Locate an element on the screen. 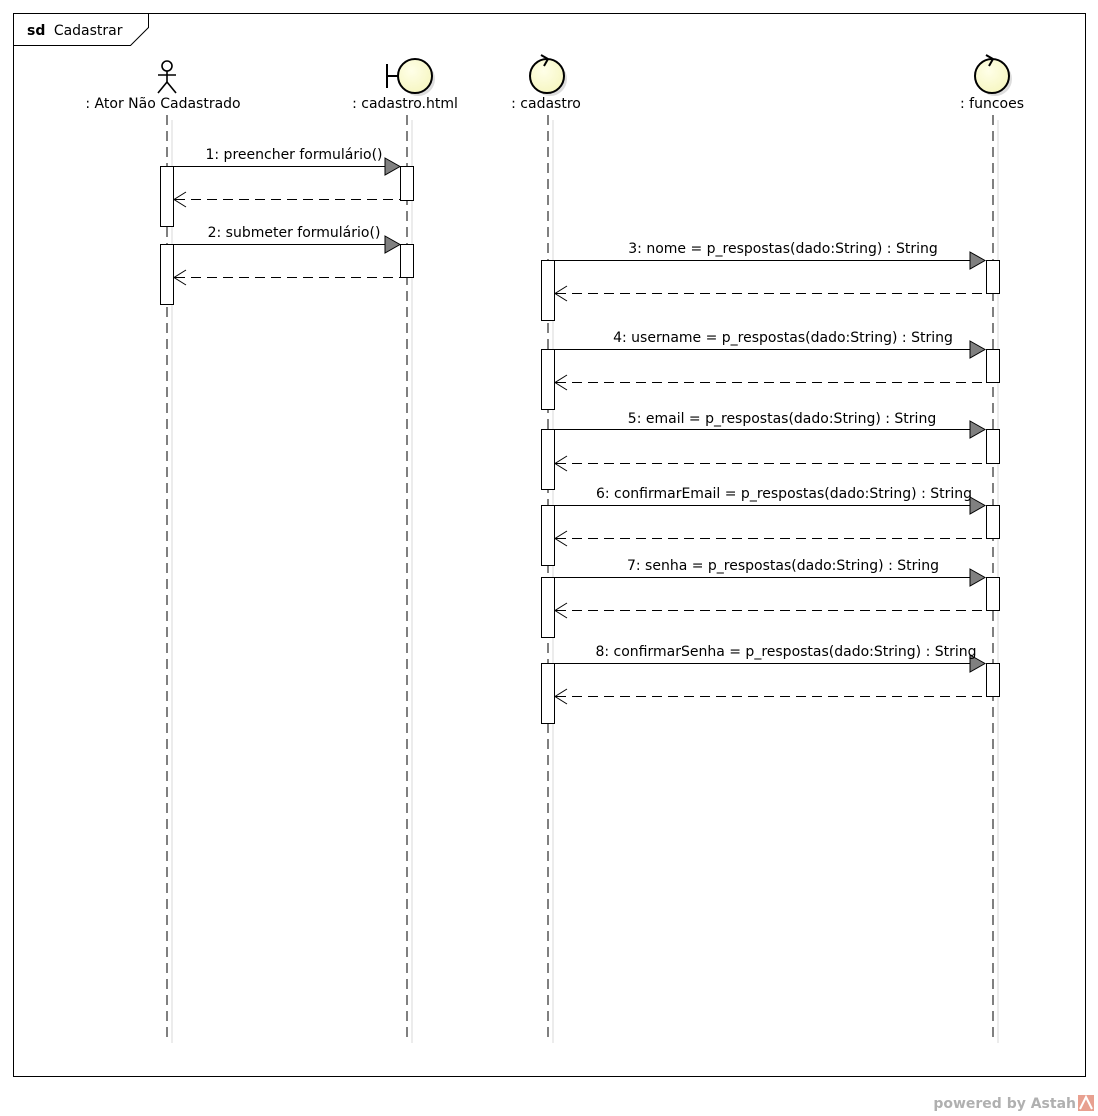 The image size is (1098, 1116). message-label: 1: preencher formulário() is located at coordinates (293, 155).